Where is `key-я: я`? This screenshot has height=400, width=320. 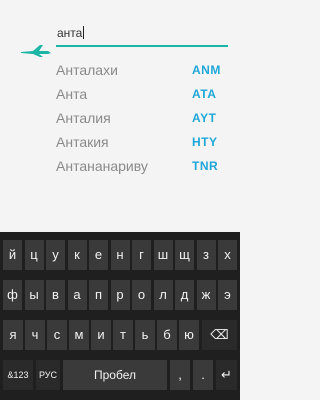 key-я: я is located at coordinates (13, 335).